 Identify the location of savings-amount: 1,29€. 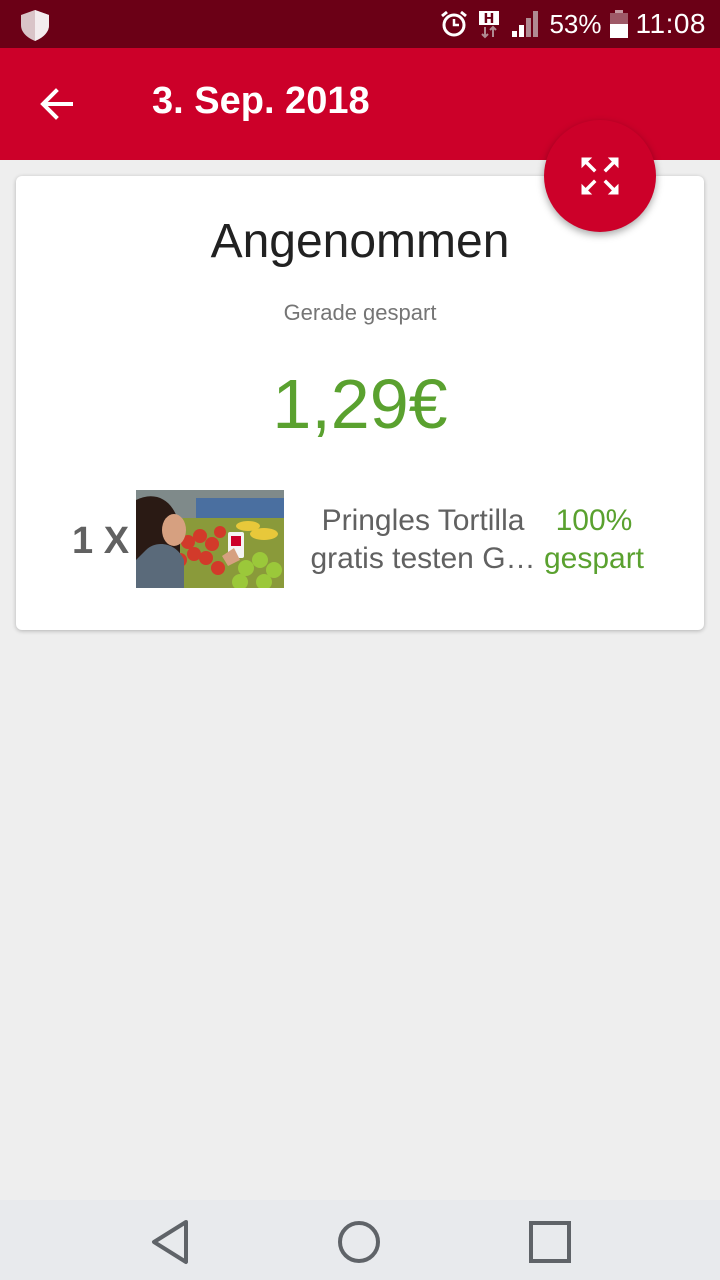
(360, 404).